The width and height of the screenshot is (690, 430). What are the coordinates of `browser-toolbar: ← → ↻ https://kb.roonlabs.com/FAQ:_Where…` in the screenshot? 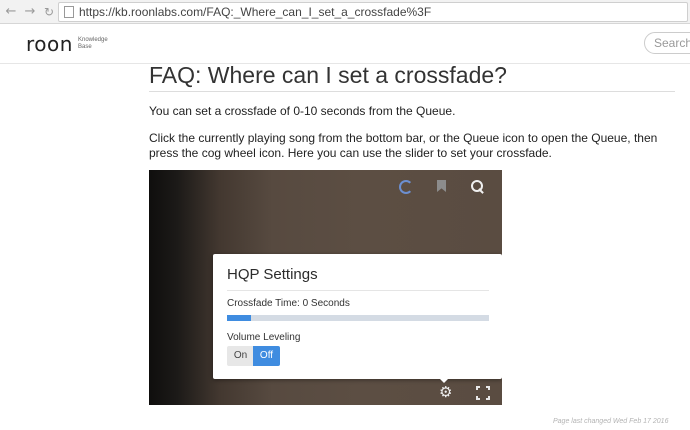 It's located at (345, 12).